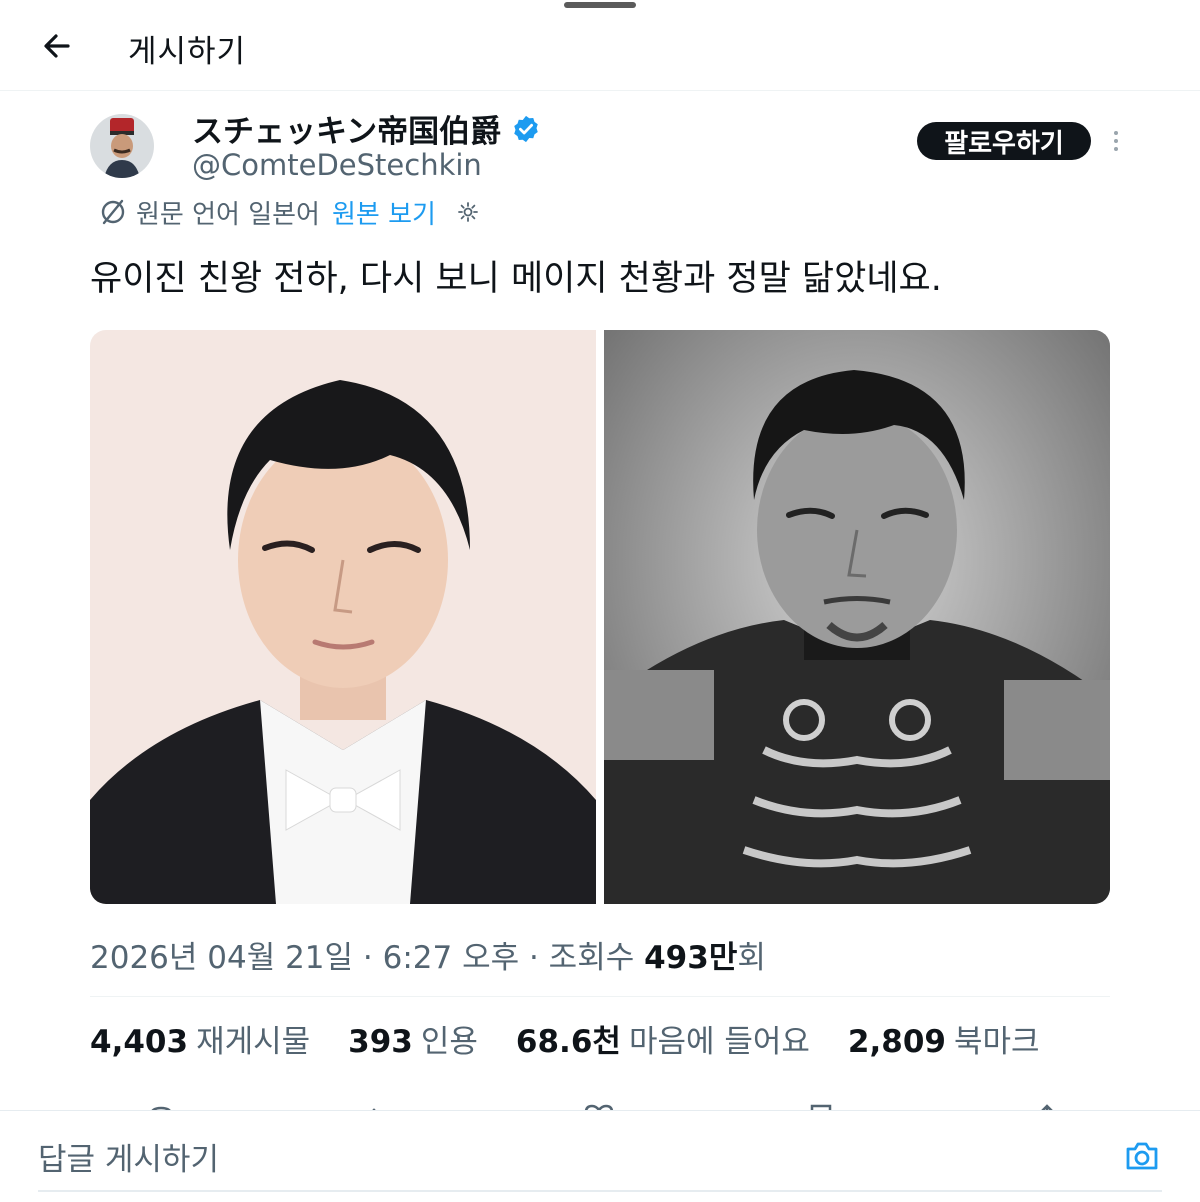 Image resolution: width=1200 pixels, height=1202 pixels. What do you see at coordinates (600, 1191) in the screenshot?
I see `reply-underline` at bounding box center [600, 1191].